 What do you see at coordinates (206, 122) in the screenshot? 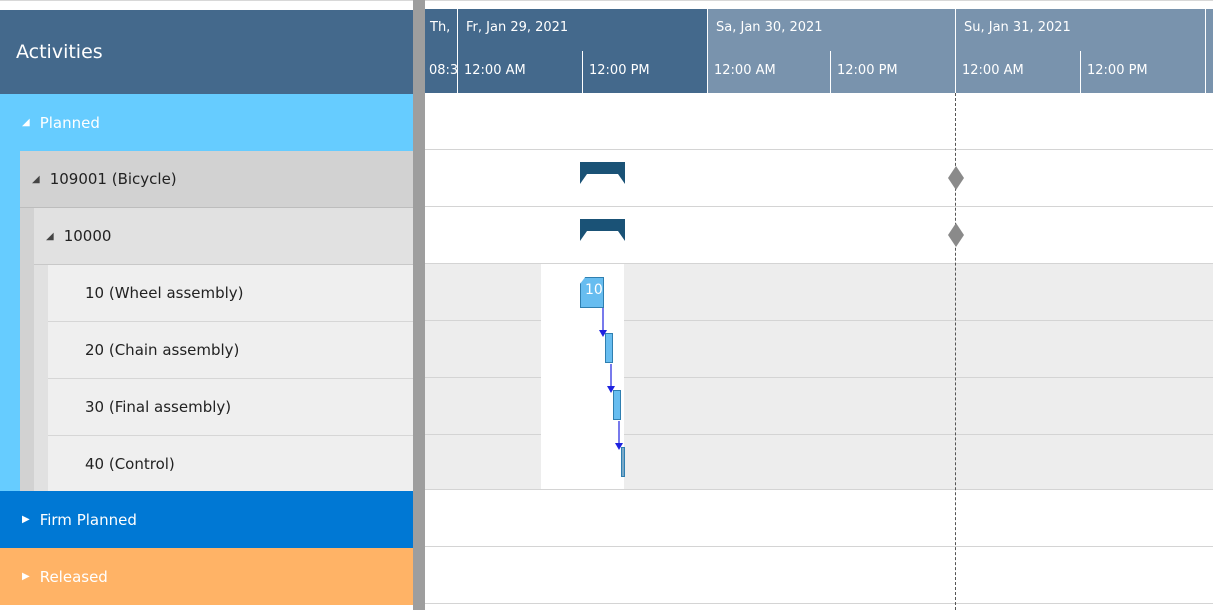
I see `group-planned: ◢ Planned` at bounding box center [206, 122].